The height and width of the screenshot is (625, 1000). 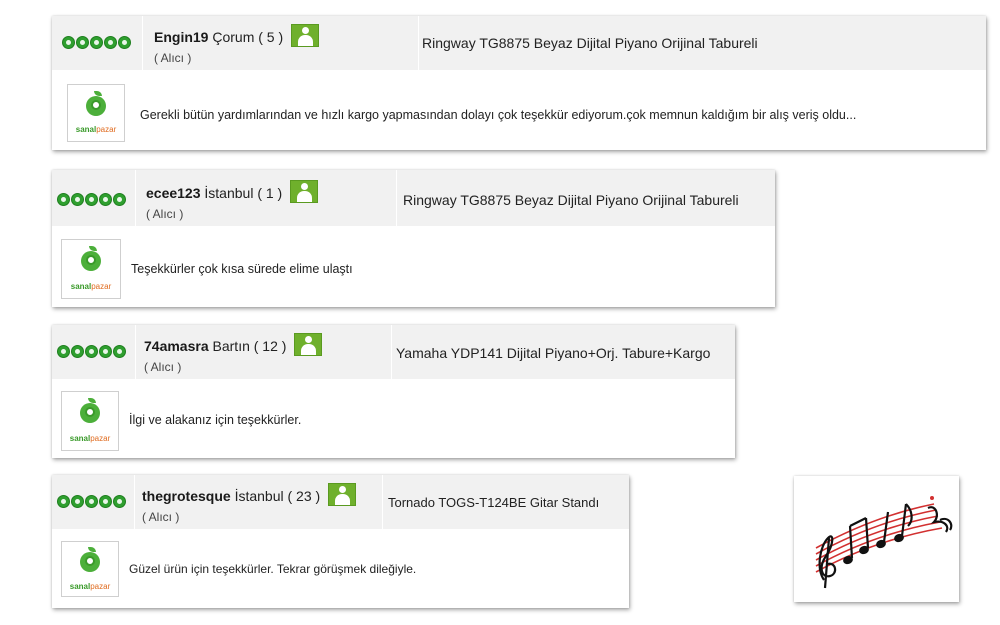 I want to click on reviewer-username: Engin19, so click(x=181, y=37).